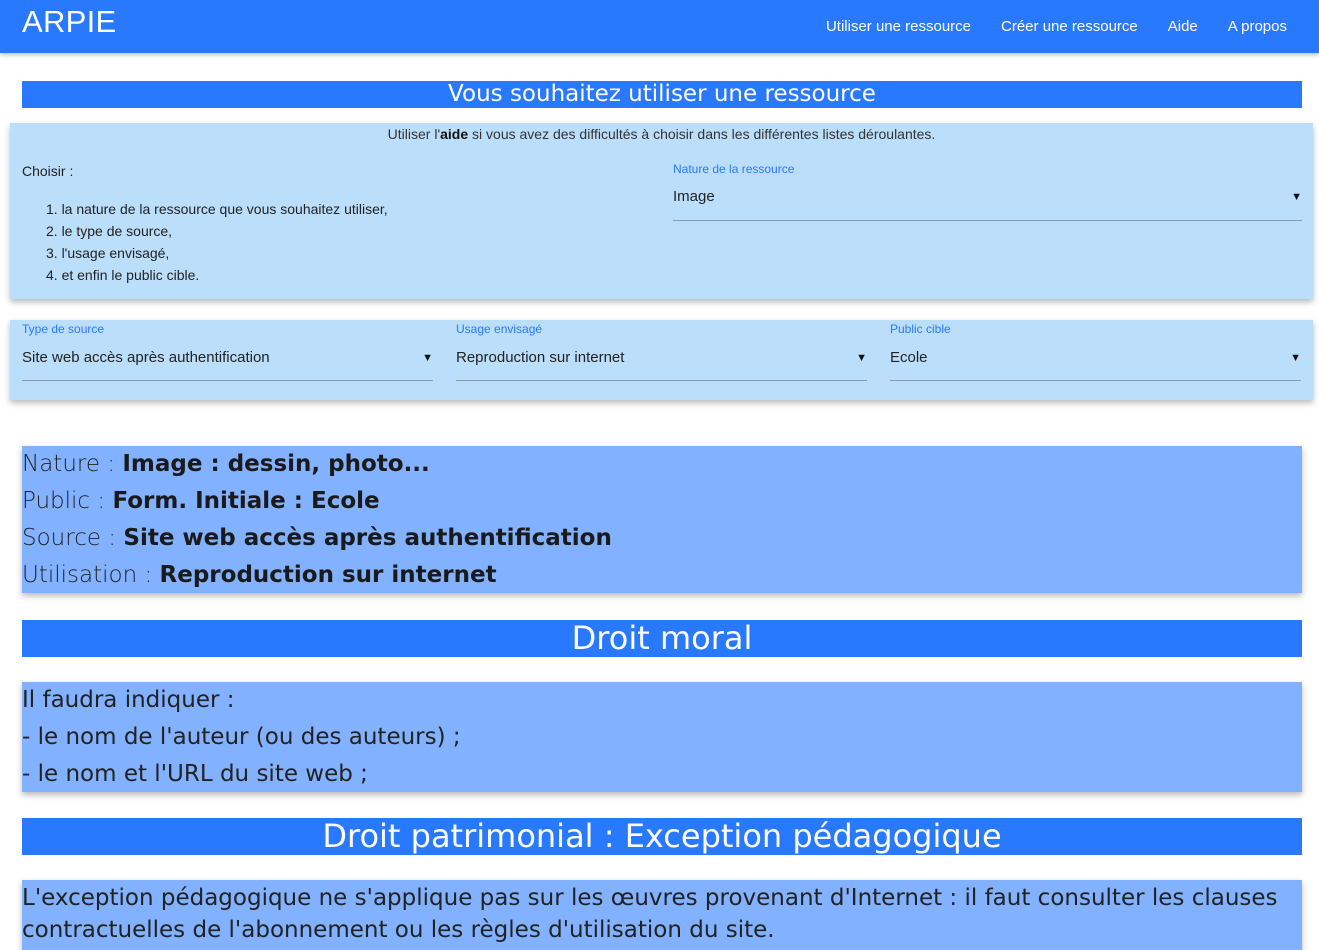 This screenshot has width=1319, height=950. What do you see at coordinates (540, 357) in the screenshot?
I see `usage-select-value: Reproduction sur internet` at bounding box center [540, 357].